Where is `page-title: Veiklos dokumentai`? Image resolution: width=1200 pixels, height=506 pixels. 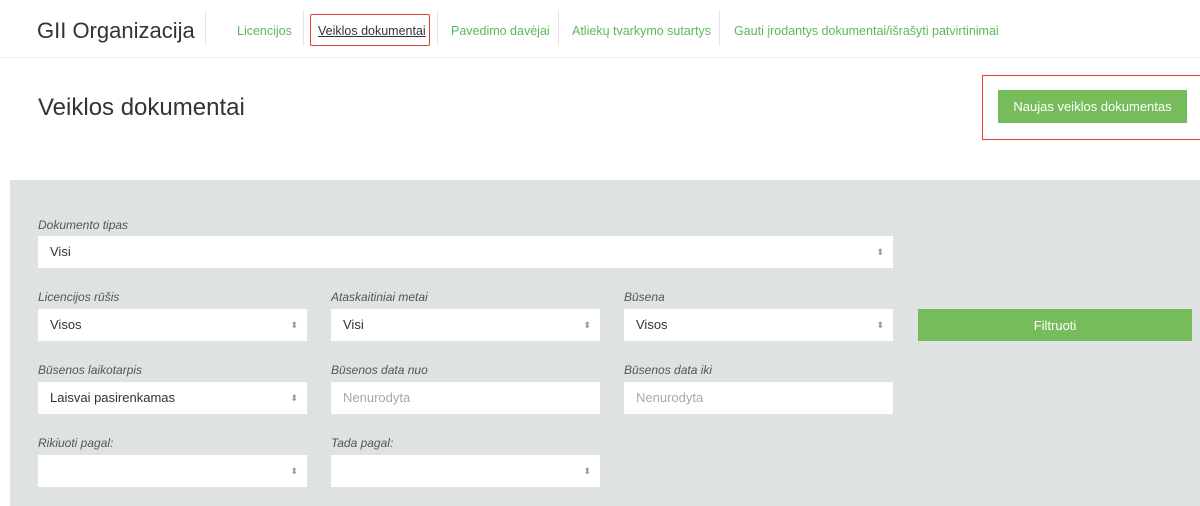 page-title: Veiklos dokumentai is located at coordinates (141, 107).